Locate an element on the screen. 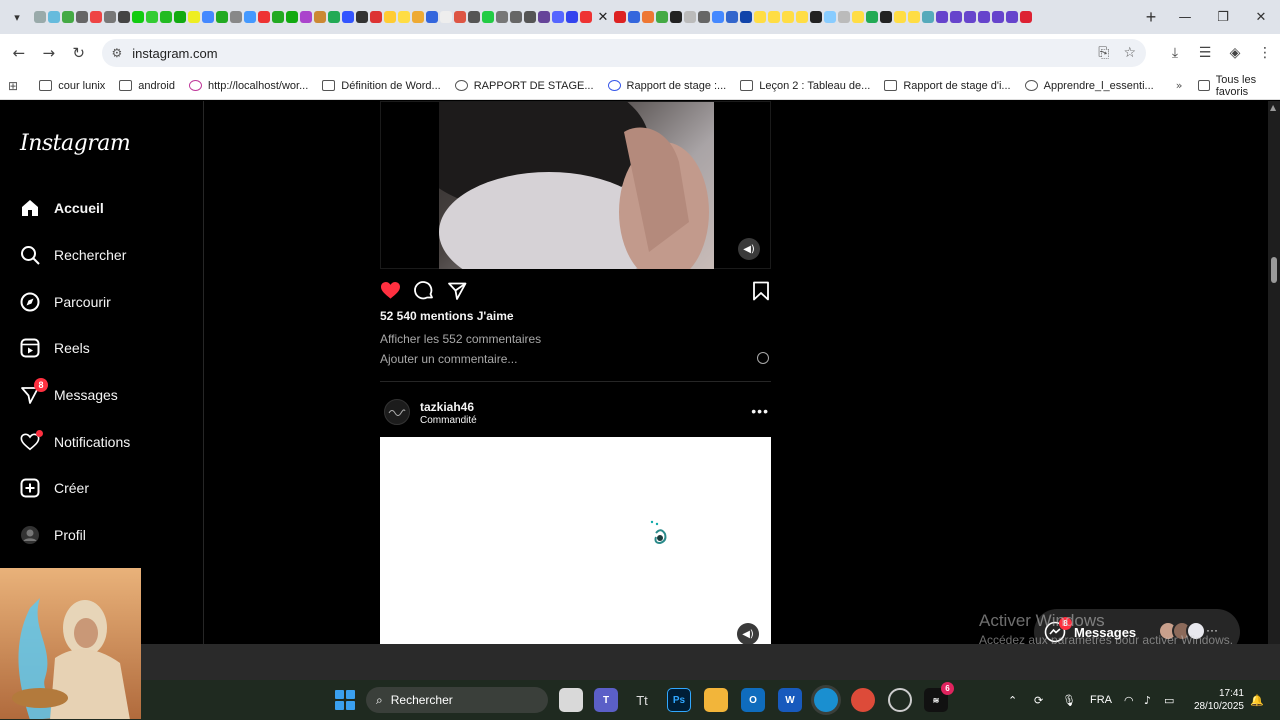 The height and width of the screenshot is (720, 1280). edge-icon is located at coordinates (826, 700).